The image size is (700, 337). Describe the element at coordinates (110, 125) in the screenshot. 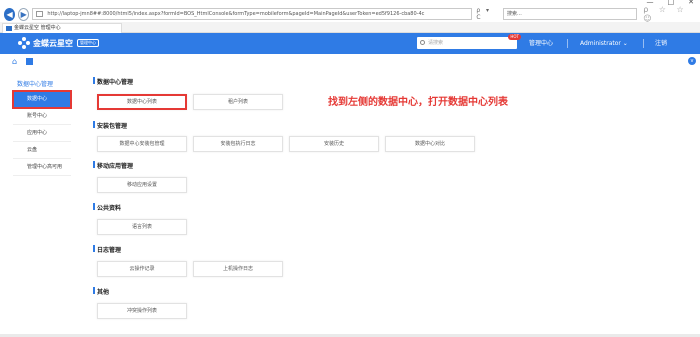

I see `section-title-package: 安装包管理` at that location.